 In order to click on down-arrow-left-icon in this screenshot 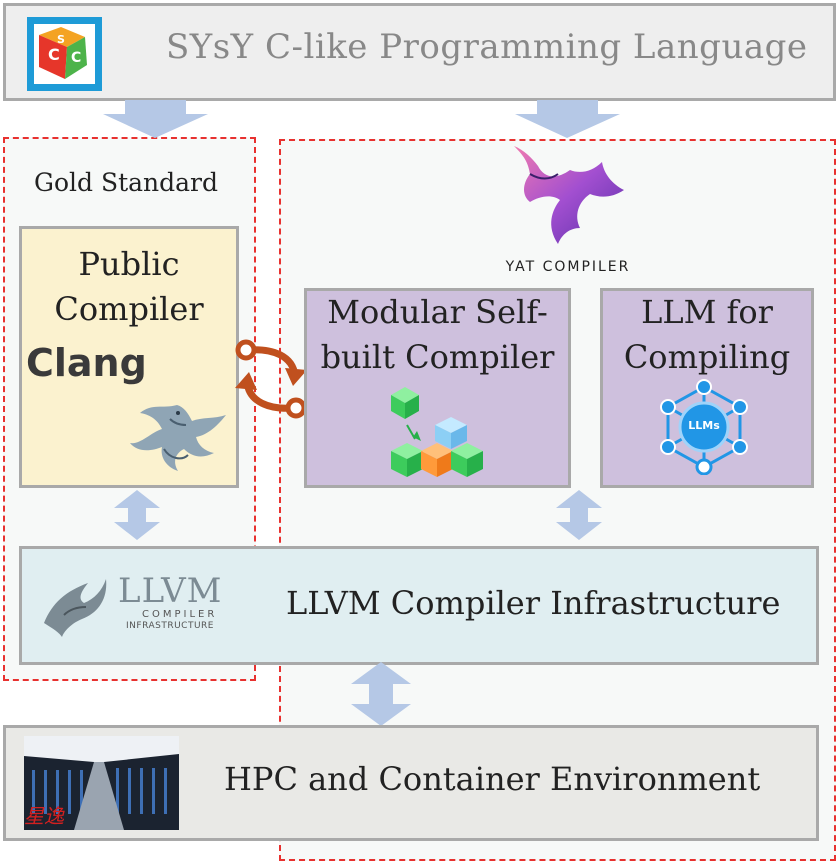, I will do `click(155, 119)`.